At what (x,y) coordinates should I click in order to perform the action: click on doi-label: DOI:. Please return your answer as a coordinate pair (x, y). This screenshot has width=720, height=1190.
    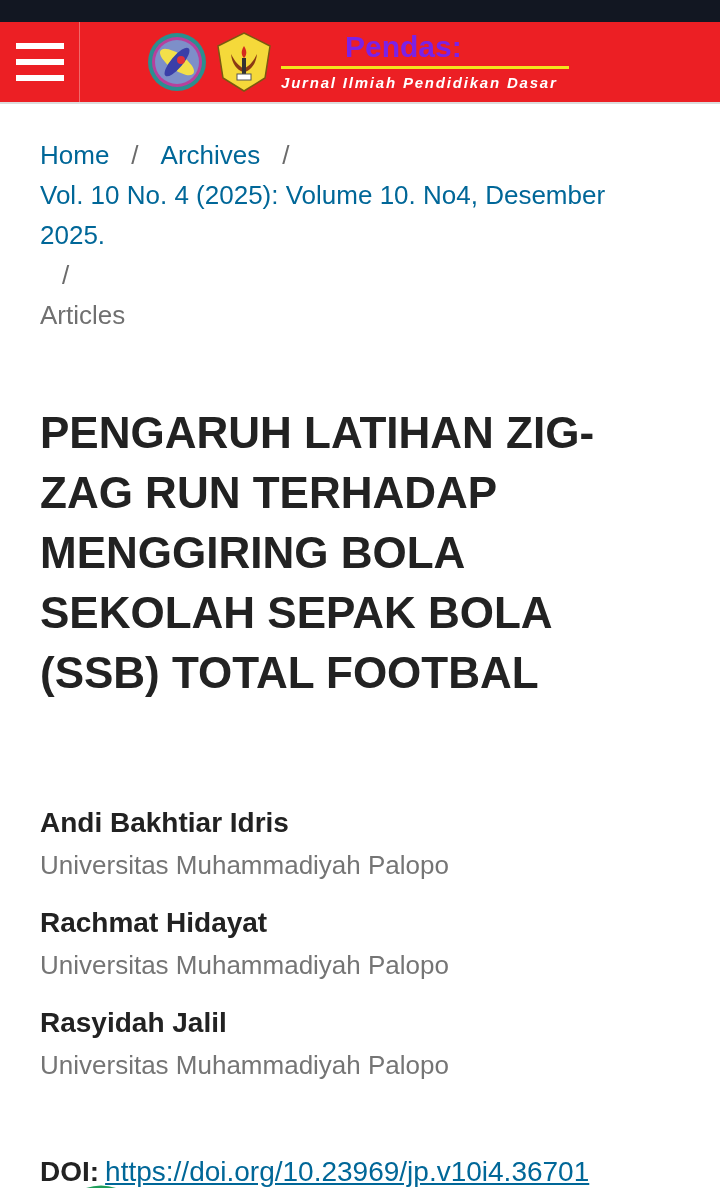
    Looking at the image, I should click on (70, 1172).